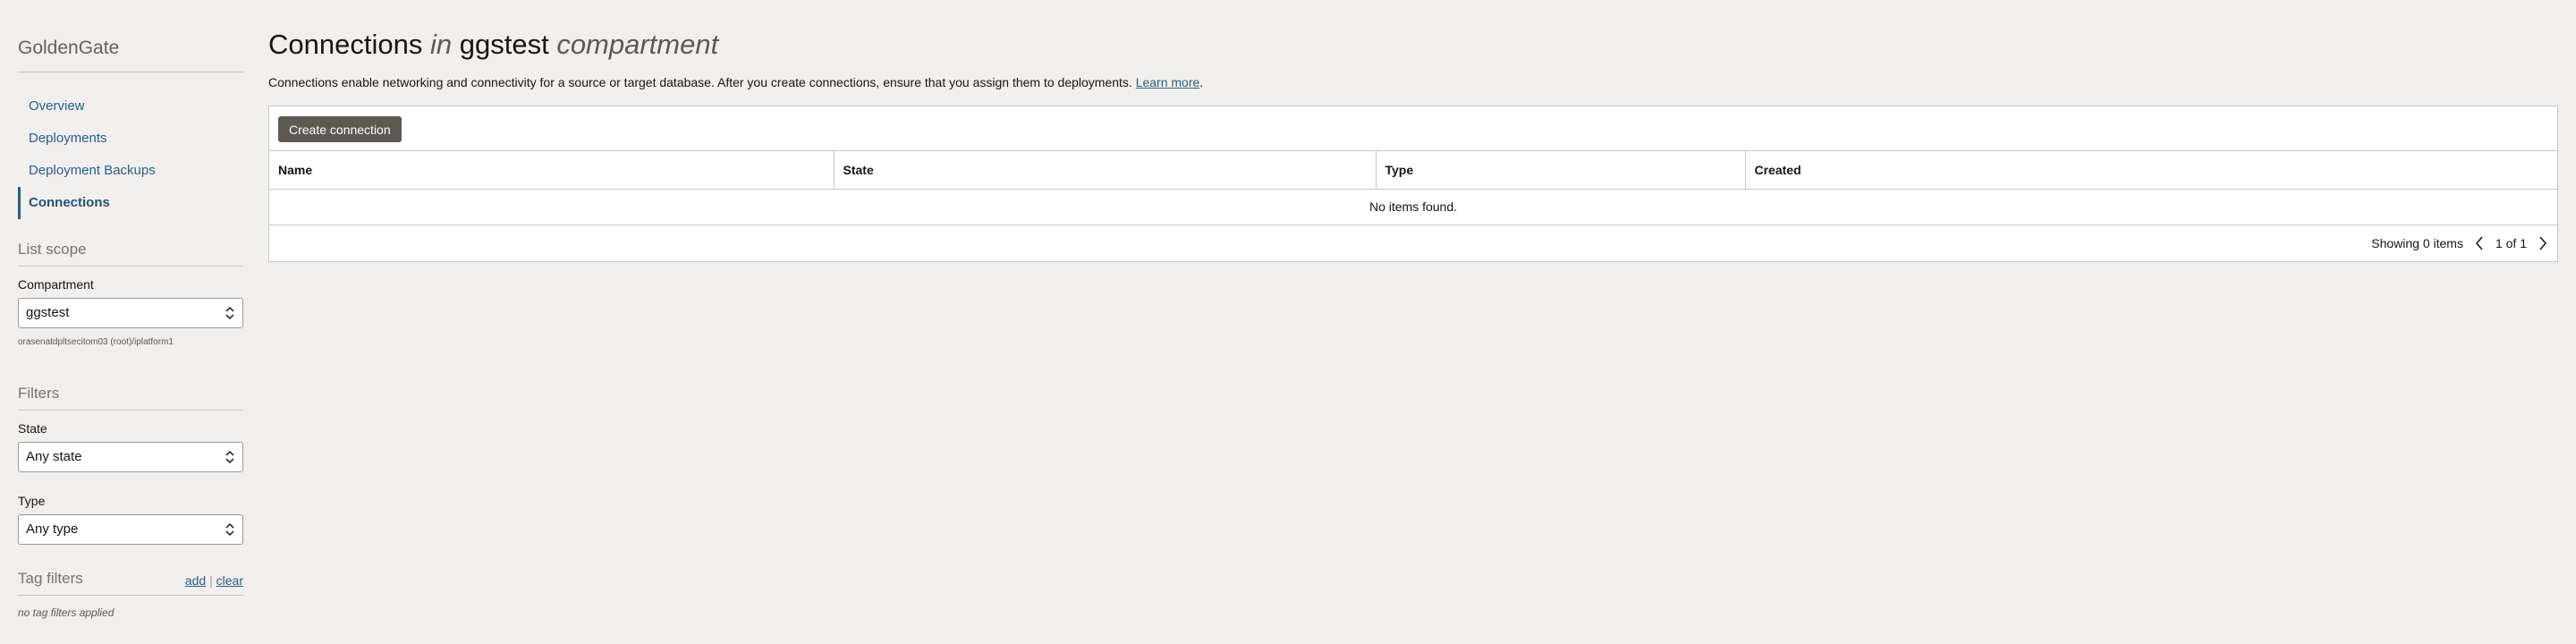 Image resolution: width=2576 pixels, height=644 pixels. Describe the element at coordinates (1413, 128) in the screenshot. I see `table-toolbar: Create connection` at that location.